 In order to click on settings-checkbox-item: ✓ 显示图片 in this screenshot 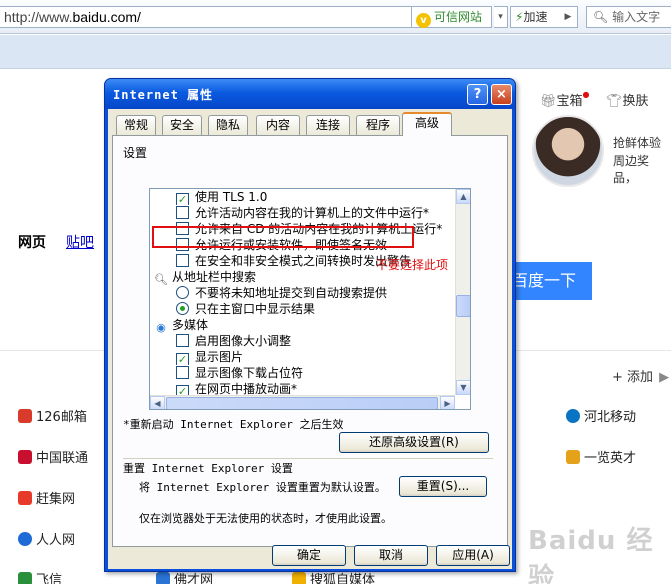, I will do `click(315, 357)`.